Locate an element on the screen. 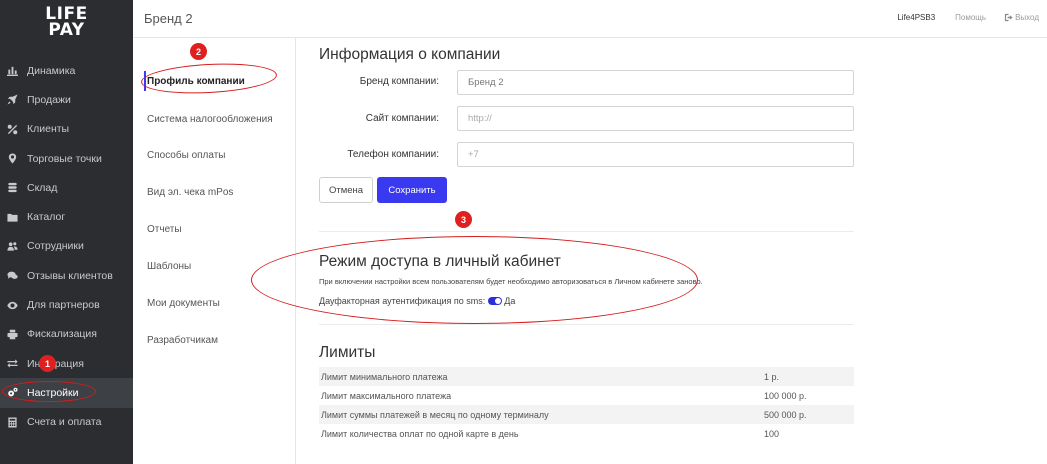 The width and height of the screenshot is (1047, 464). sign-out-icon is located at coordinates (1008, 17).